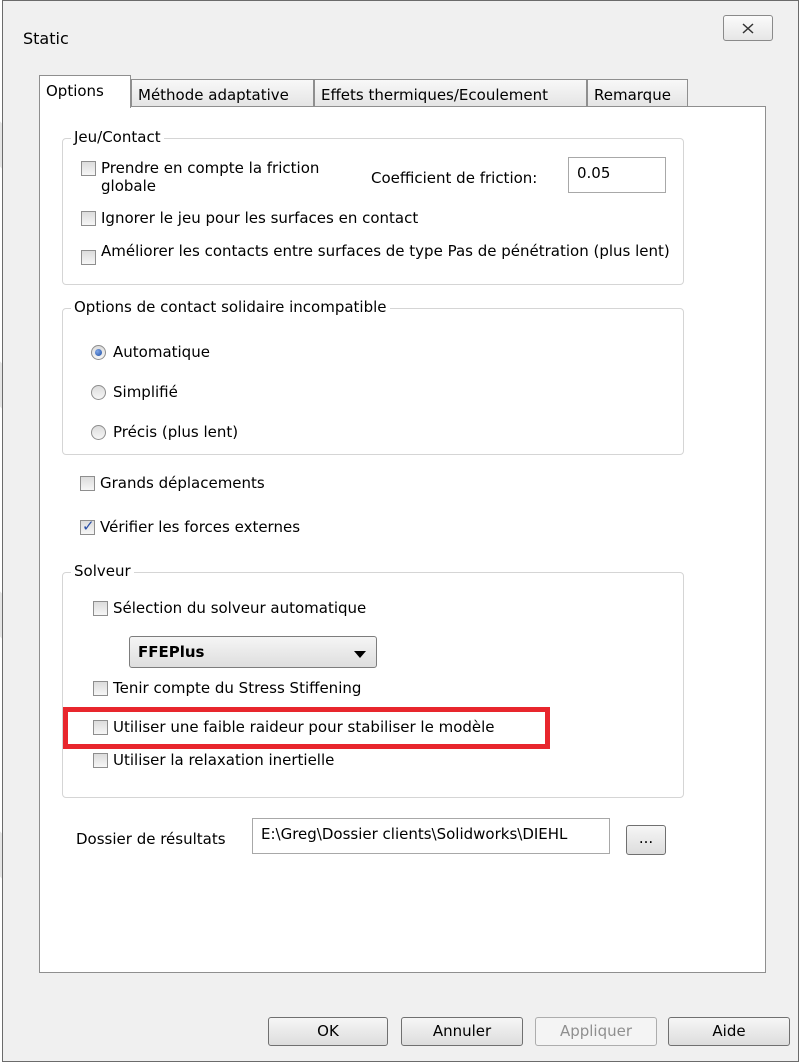 This screenshot has width=801, height=1062. Describe the element at coordinates (240, 608) in the screenshot. I see `auto-solver-label: Sélection du solveur automatique` at that location.